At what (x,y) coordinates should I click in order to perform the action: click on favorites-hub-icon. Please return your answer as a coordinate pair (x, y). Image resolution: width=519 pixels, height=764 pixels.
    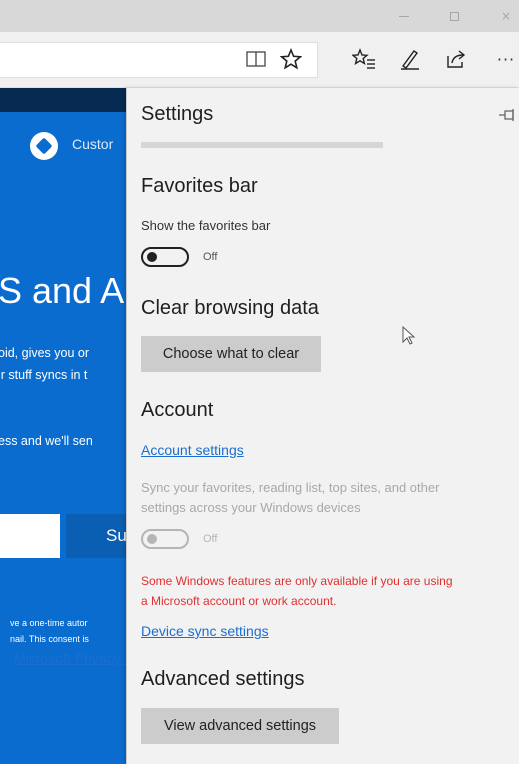
    Looking at the image, I should click on (364, 59).